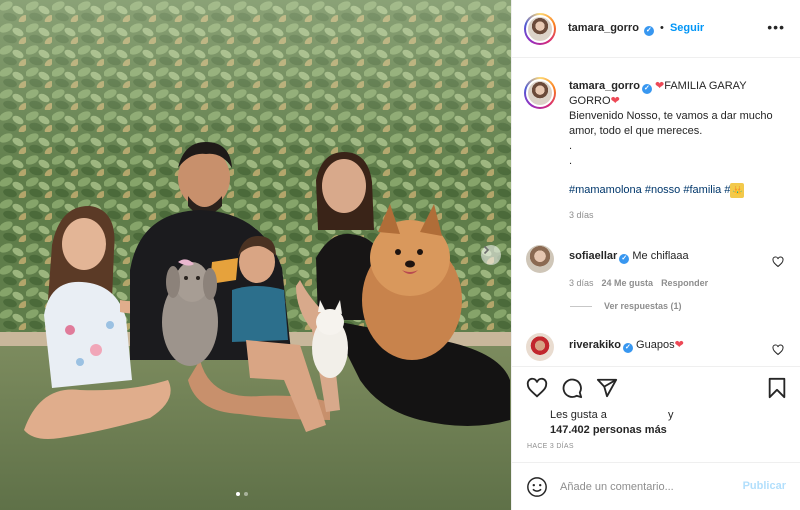 The width and height of the screenshot is (800, 510). Describe the element at coordinates (608, 430) in the screenshot. I see `likes-count-link: 147.402 personas más` at that location.